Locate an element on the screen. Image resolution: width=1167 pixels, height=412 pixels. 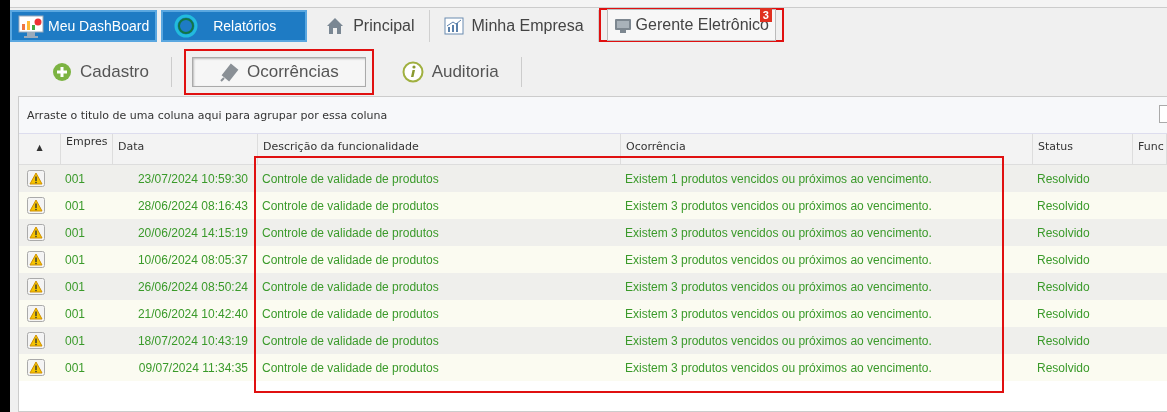
monitor-icon is located at coordinates (622, 25).